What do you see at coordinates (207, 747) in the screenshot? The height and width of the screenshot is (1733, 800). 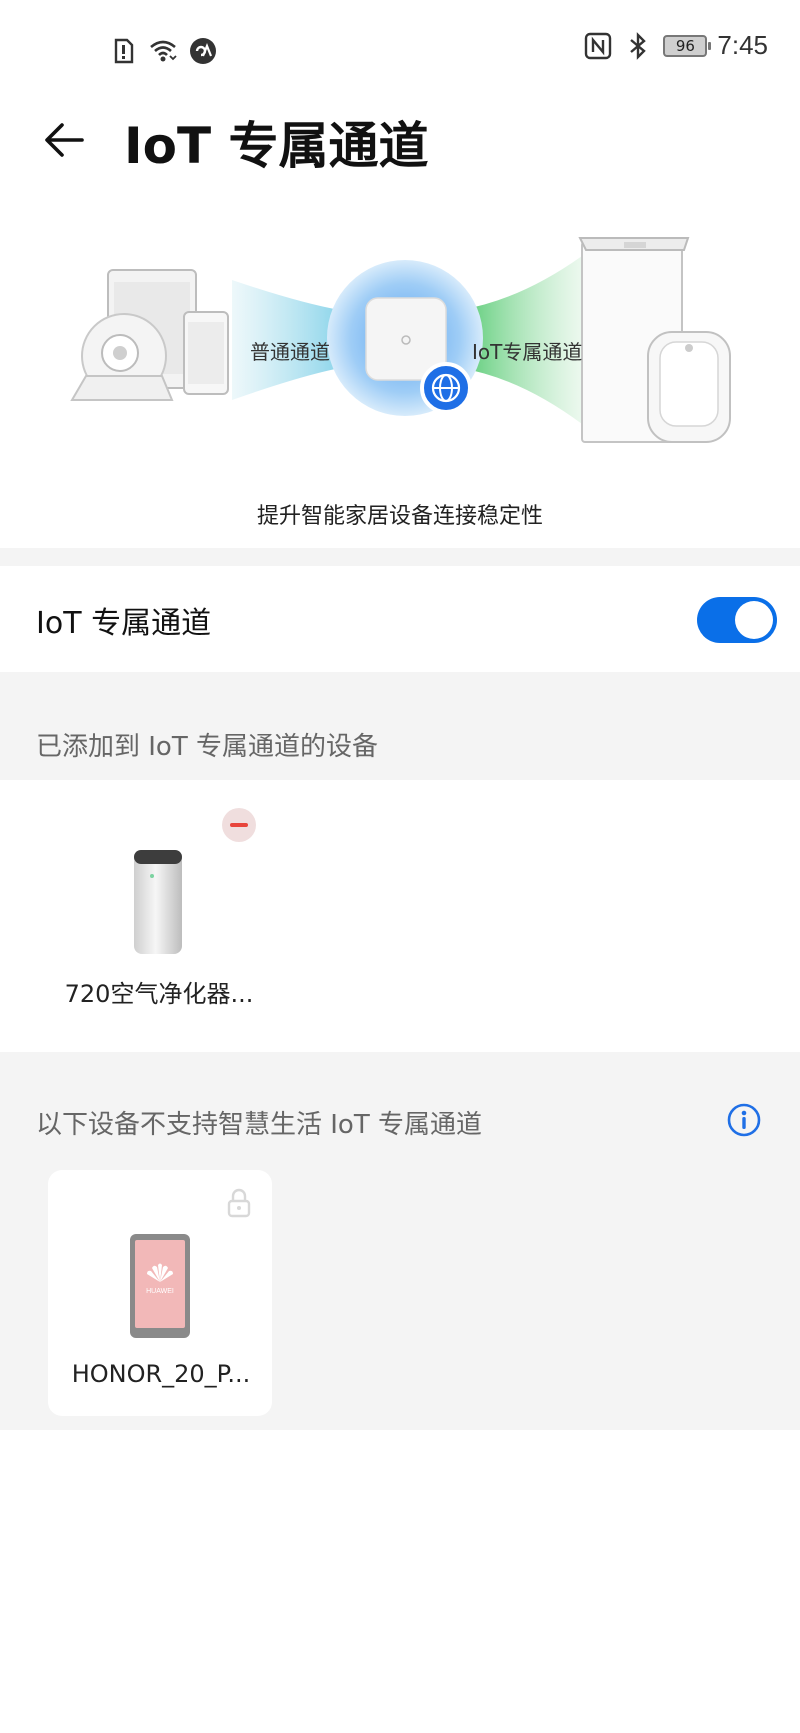 I see `added-devices-title: 已添加到 IoT 专属通道的设备` at bounding box center [207, 747].